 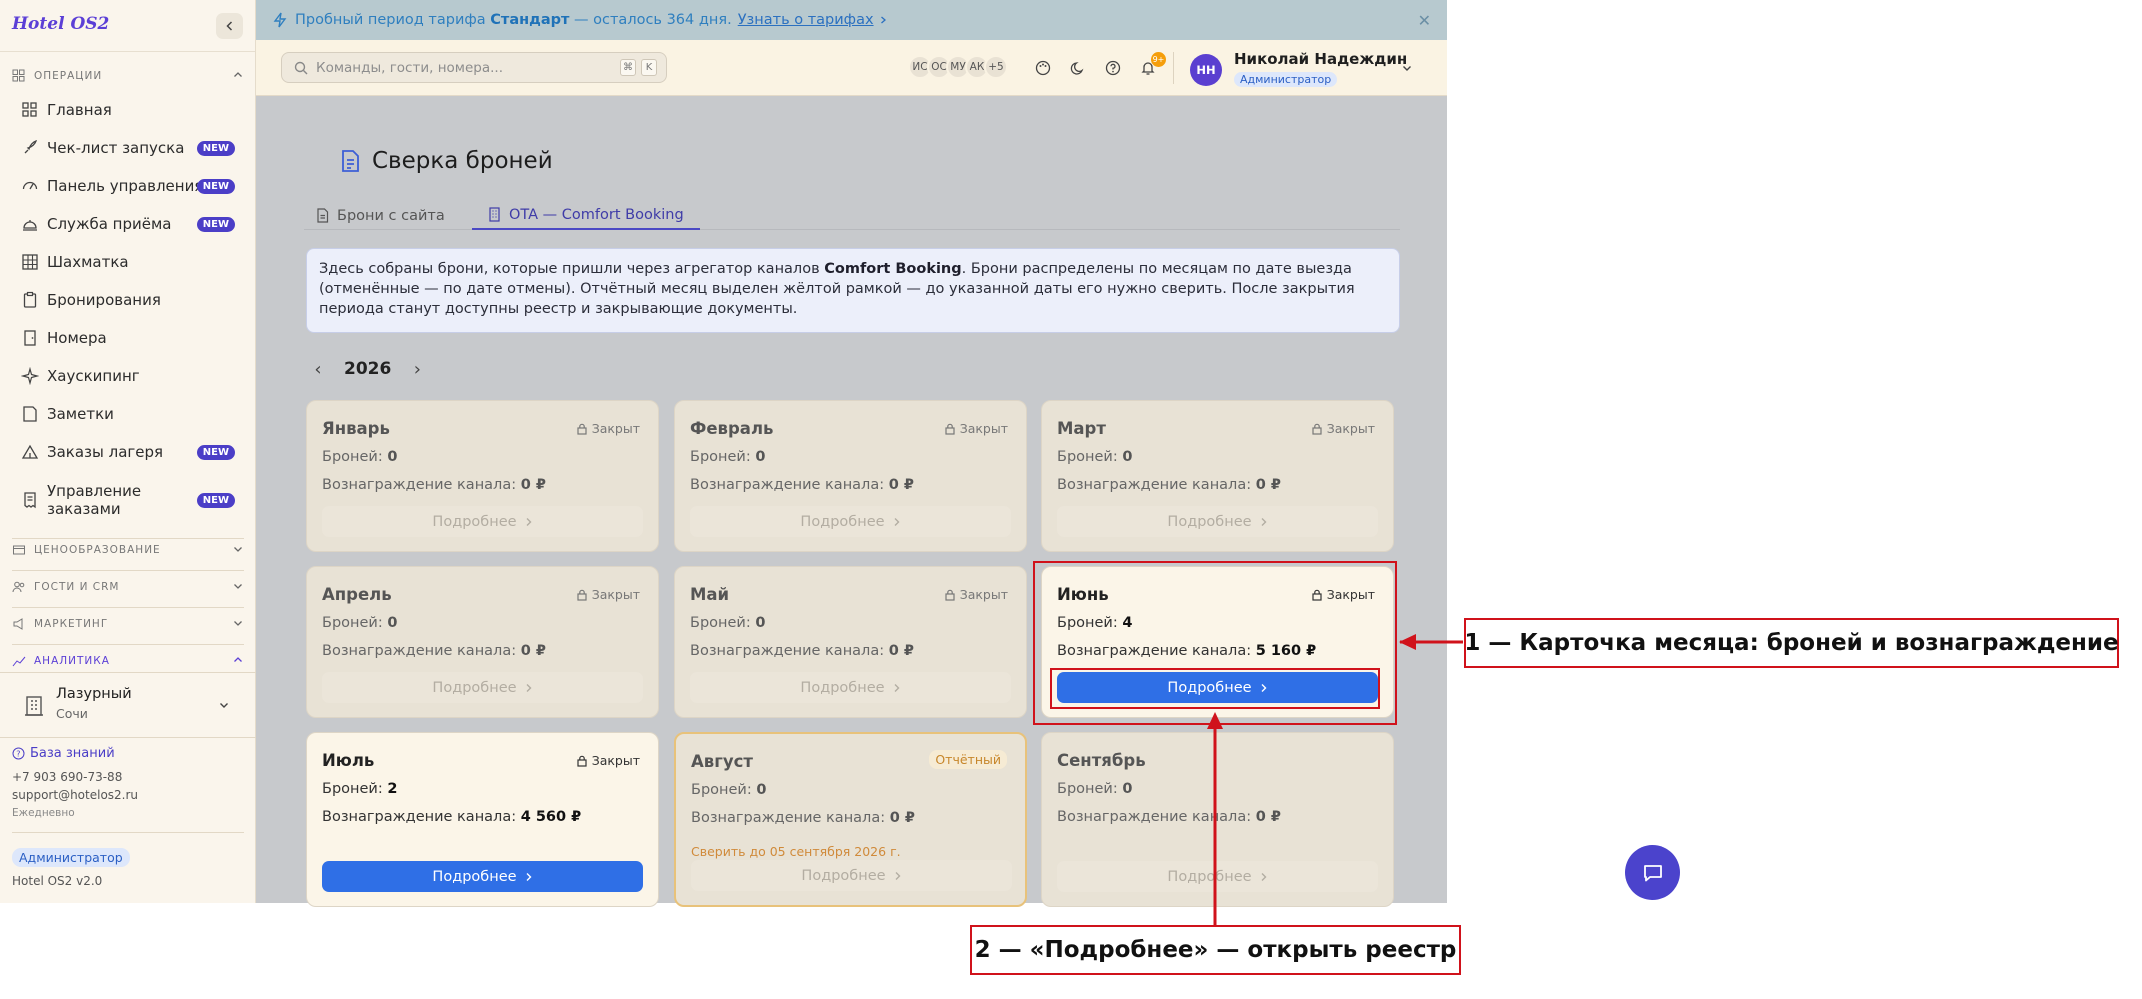 What do you see at coordinates (19, 587) in the screenshot?
I see `section-icon` at bounding box center [19, 587].